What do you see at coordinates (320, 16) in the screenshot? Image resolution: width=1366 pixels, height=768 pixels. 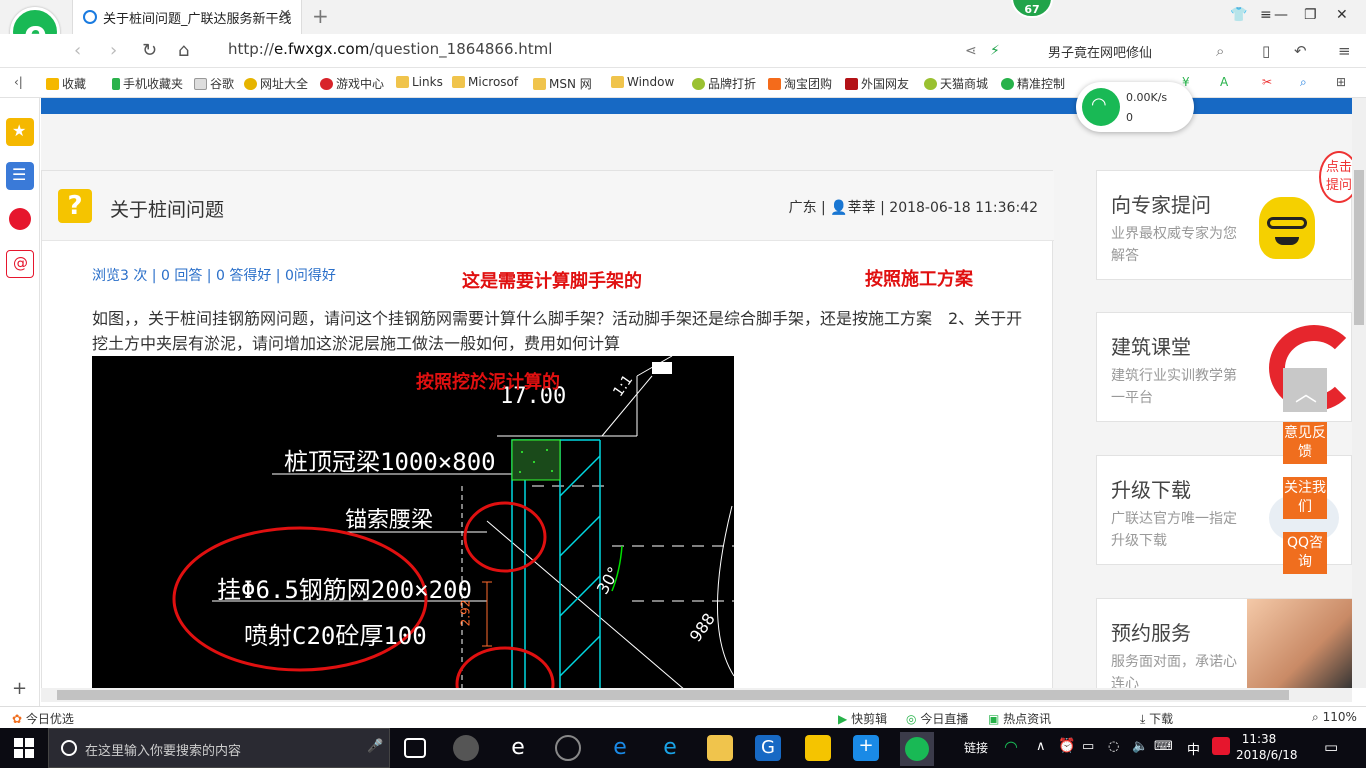 I see `new-tab-button: +` at bounding box center [320, 16].